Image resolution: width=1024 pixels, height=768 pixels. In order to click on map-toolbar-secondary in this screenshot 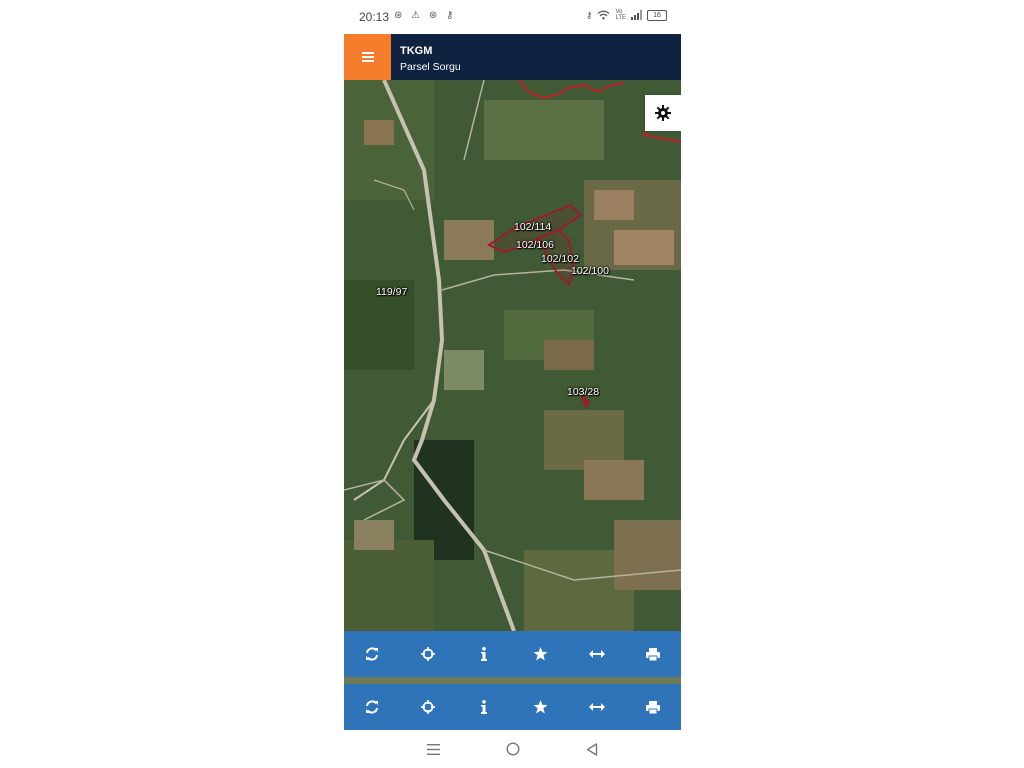, I will do `click(512, 707)`.